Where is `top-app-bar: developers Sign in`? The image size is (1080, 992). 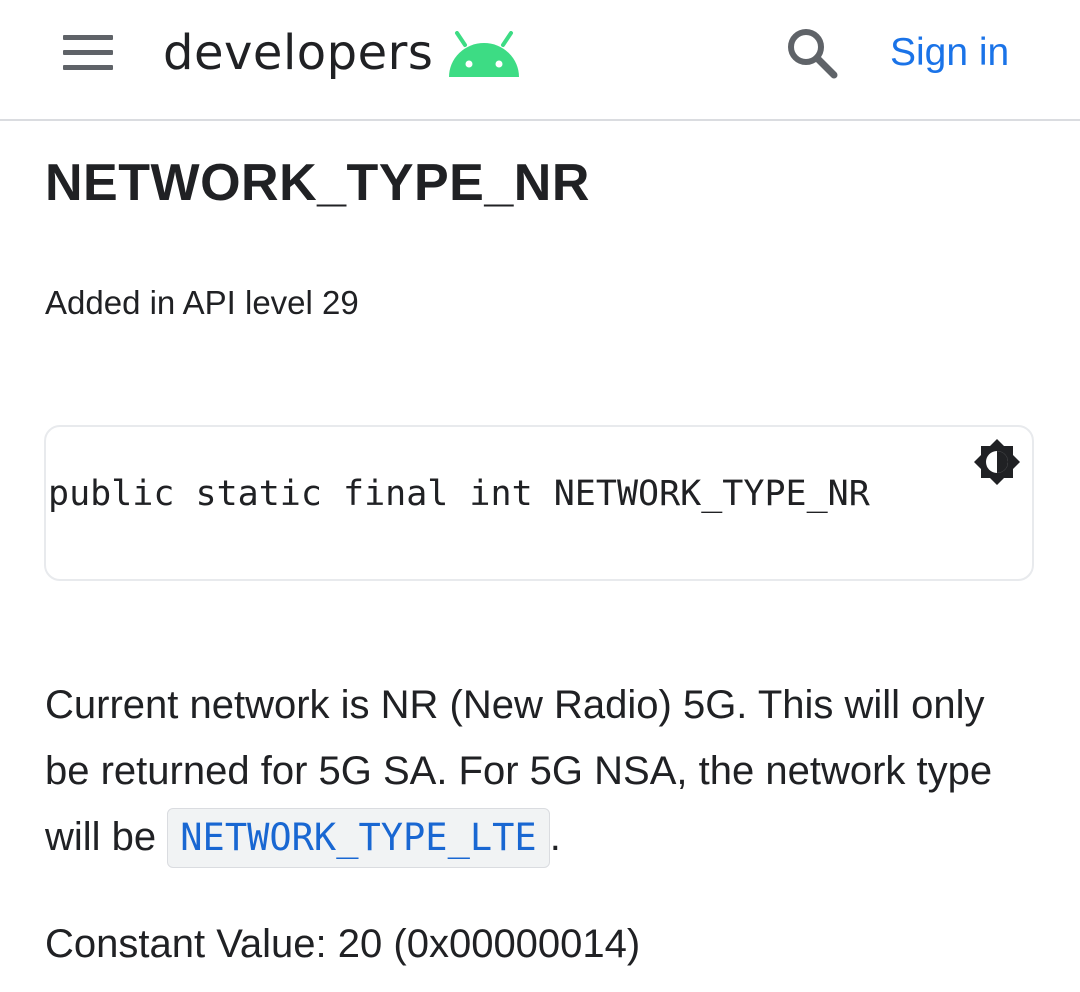
top-app-bar: developers Sign in is located at coordinates (540, 60).